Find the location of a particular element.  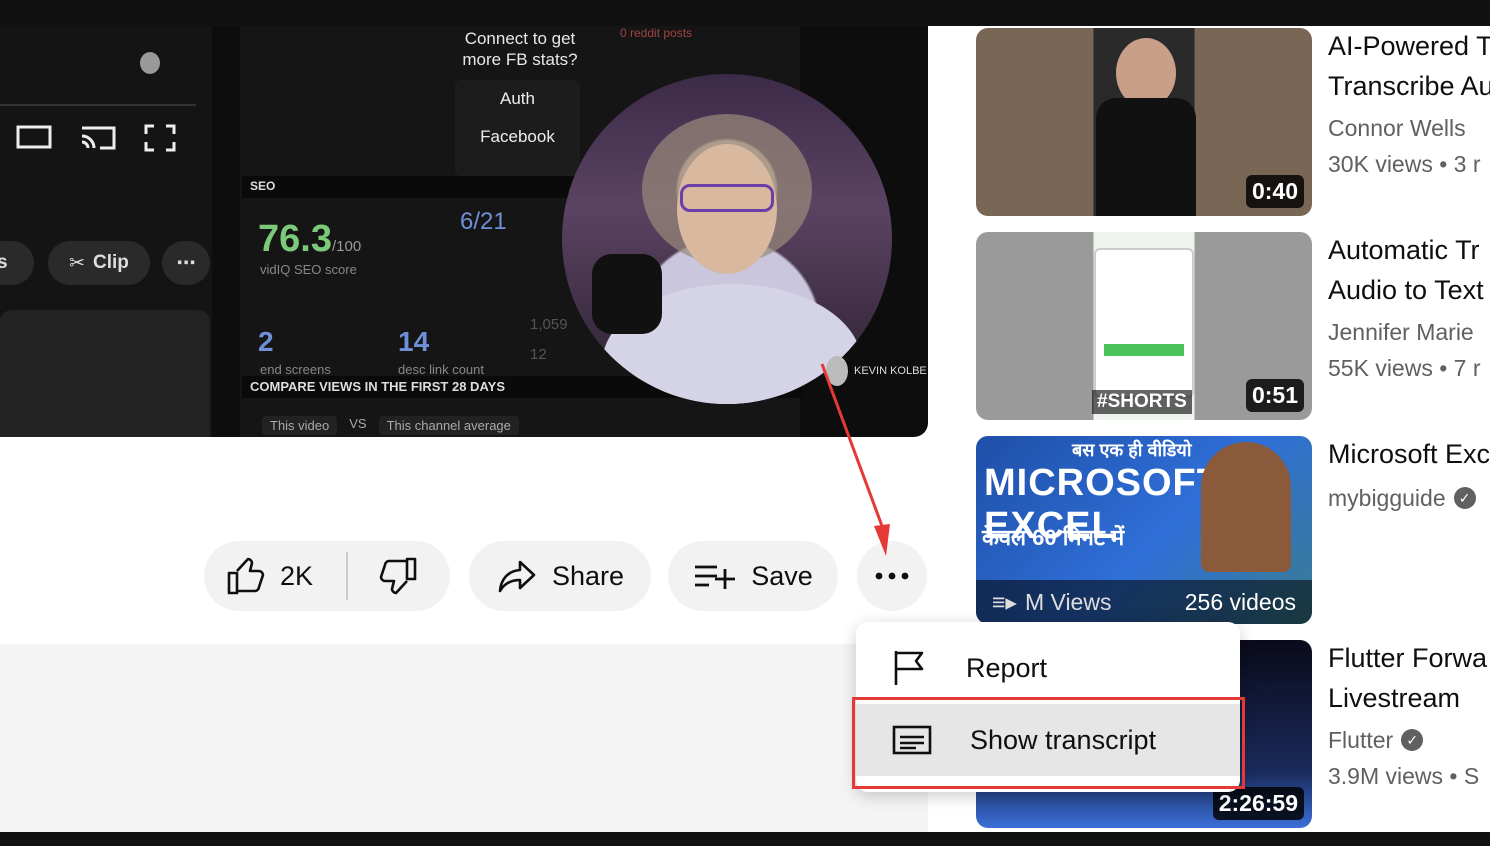

fullscreen-icon is located at coordinates (160, 138).